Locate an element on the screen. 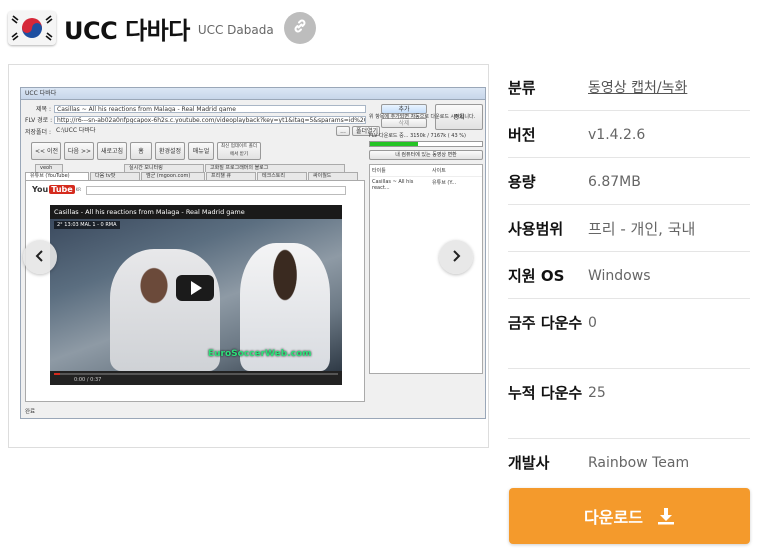 The height and width of the screenshot is (554, 760). screenshot-nav-button: 매뉴얼 is located at coordinates (201, 151).